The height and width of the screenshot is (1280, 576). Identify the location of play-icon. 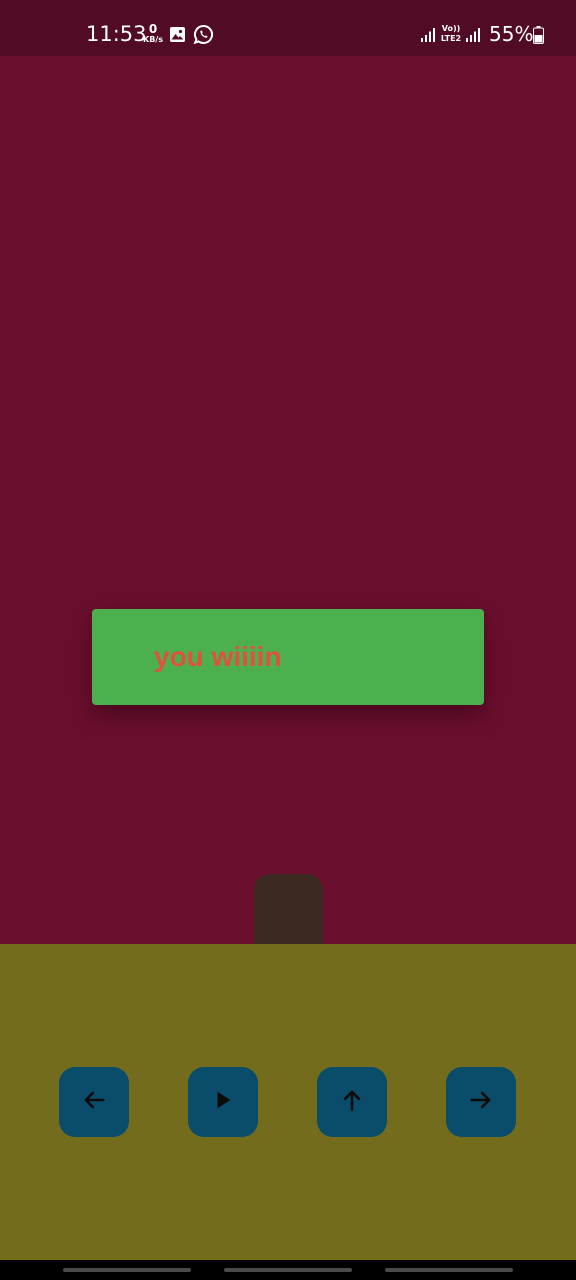
(223, 1102).